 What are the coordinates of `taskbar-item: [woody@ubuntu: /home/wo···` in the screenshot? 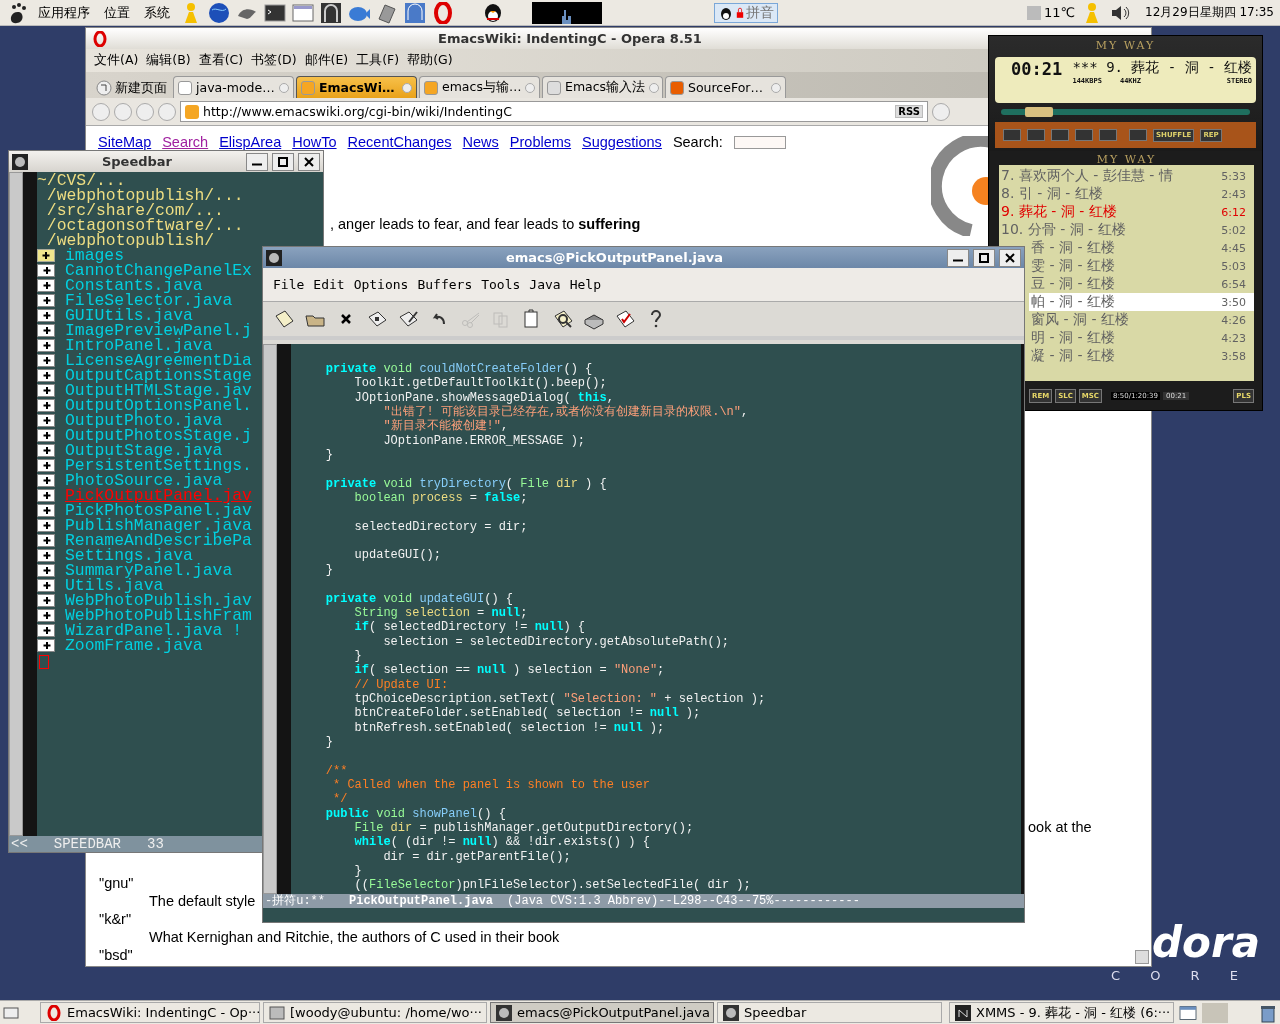 It's located at (375, 1012).